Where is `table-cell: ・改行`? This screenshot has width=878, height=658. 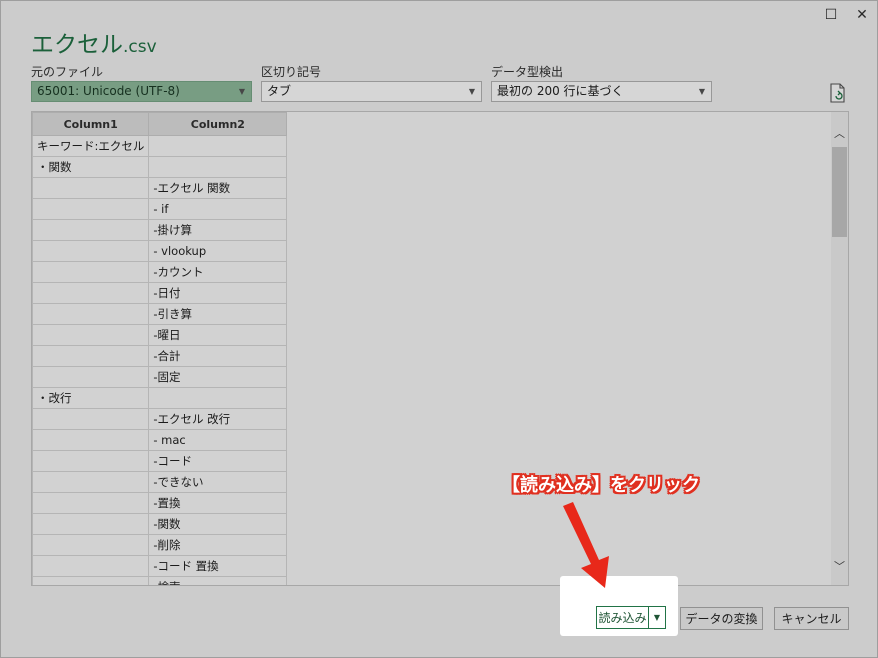
table-cell: ・改行 is located at coordinates (91, 398).